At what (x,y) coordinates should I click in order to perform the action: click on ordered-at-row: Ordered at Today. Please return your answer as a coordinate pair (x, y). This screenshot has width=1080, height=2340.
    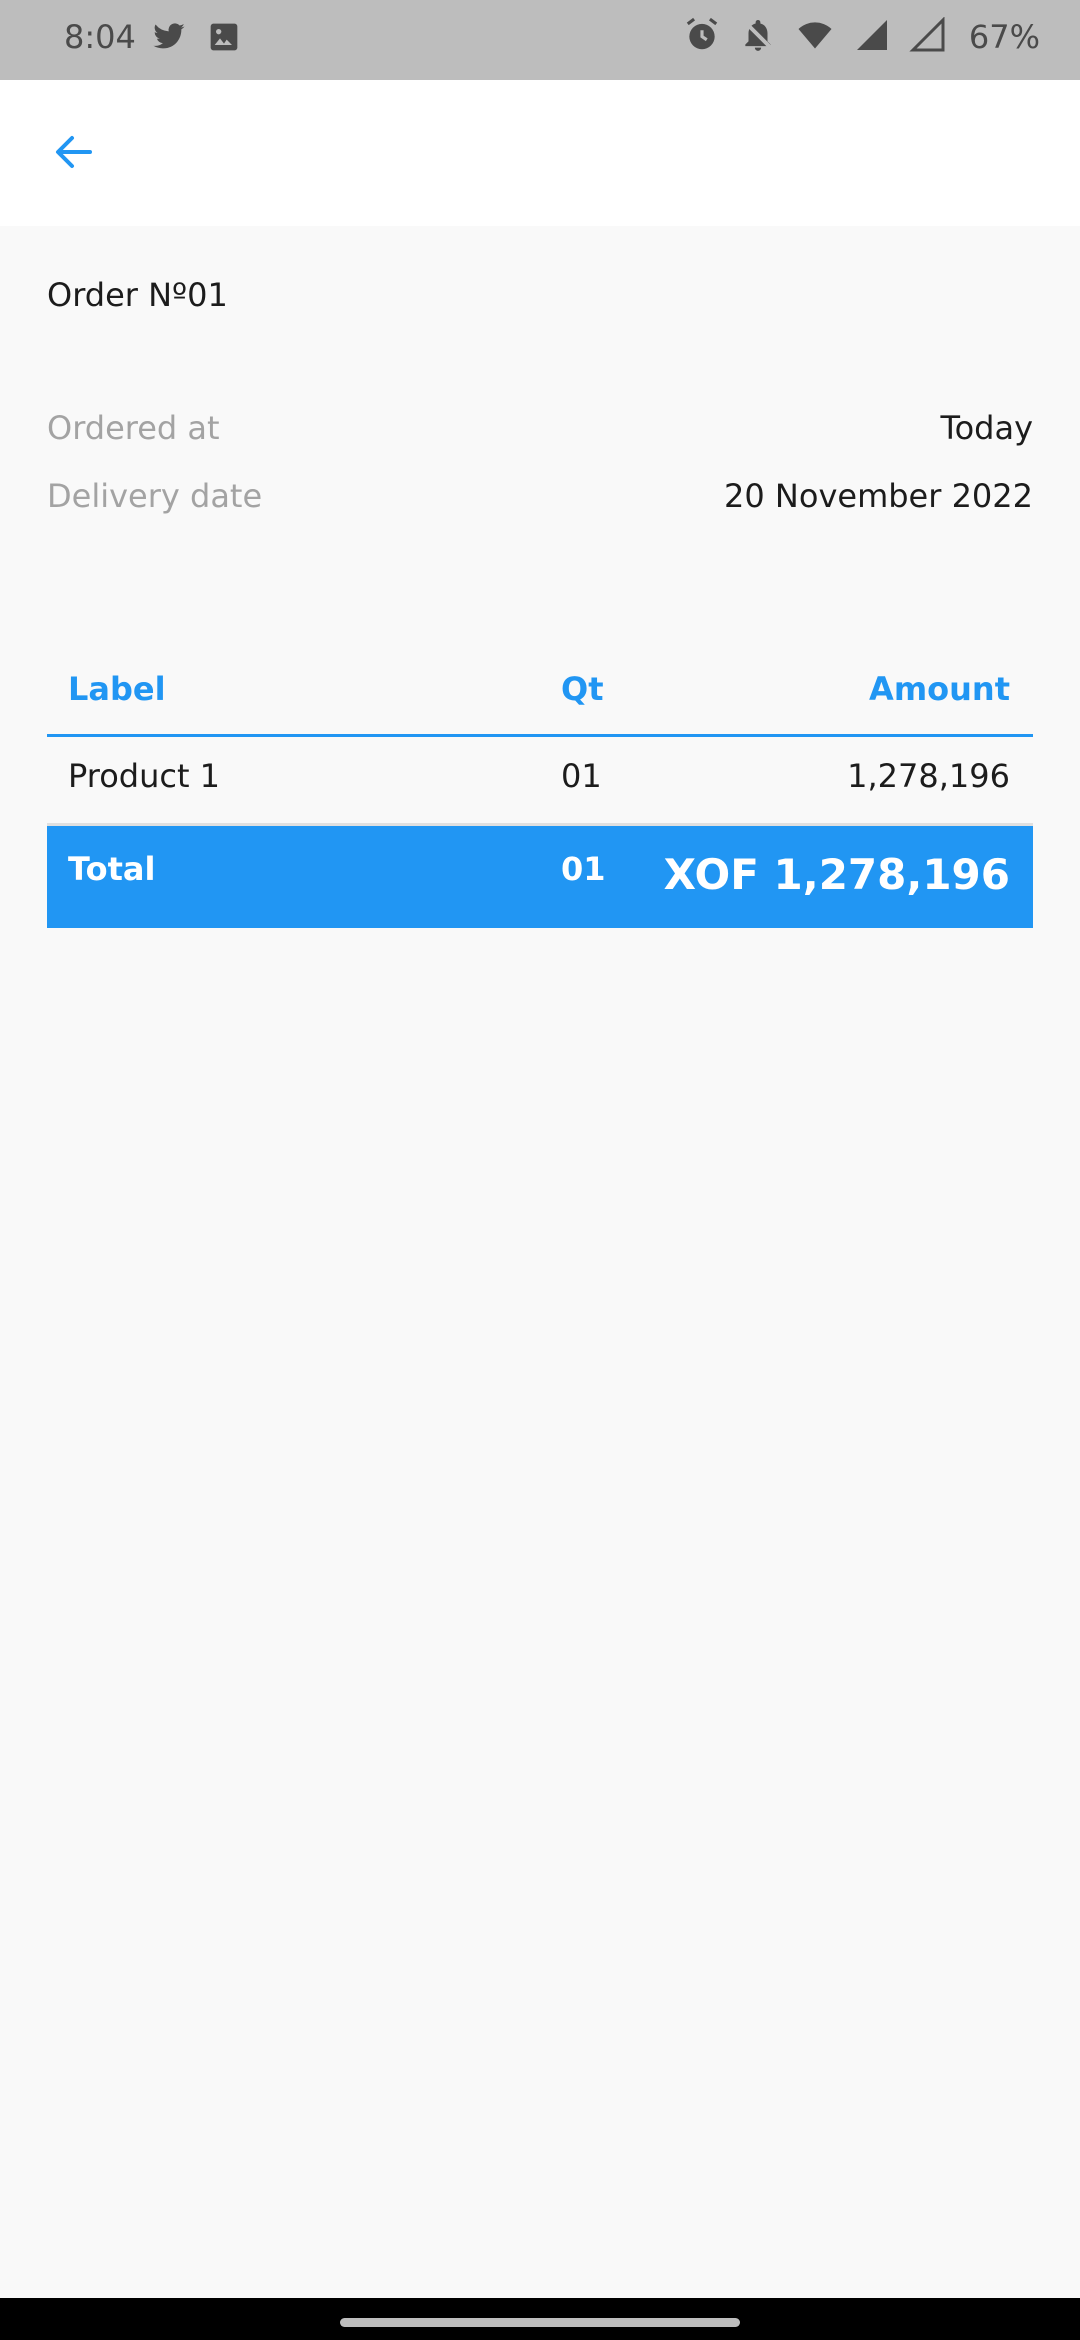
    Looking at the image, I should click on (540, 428).